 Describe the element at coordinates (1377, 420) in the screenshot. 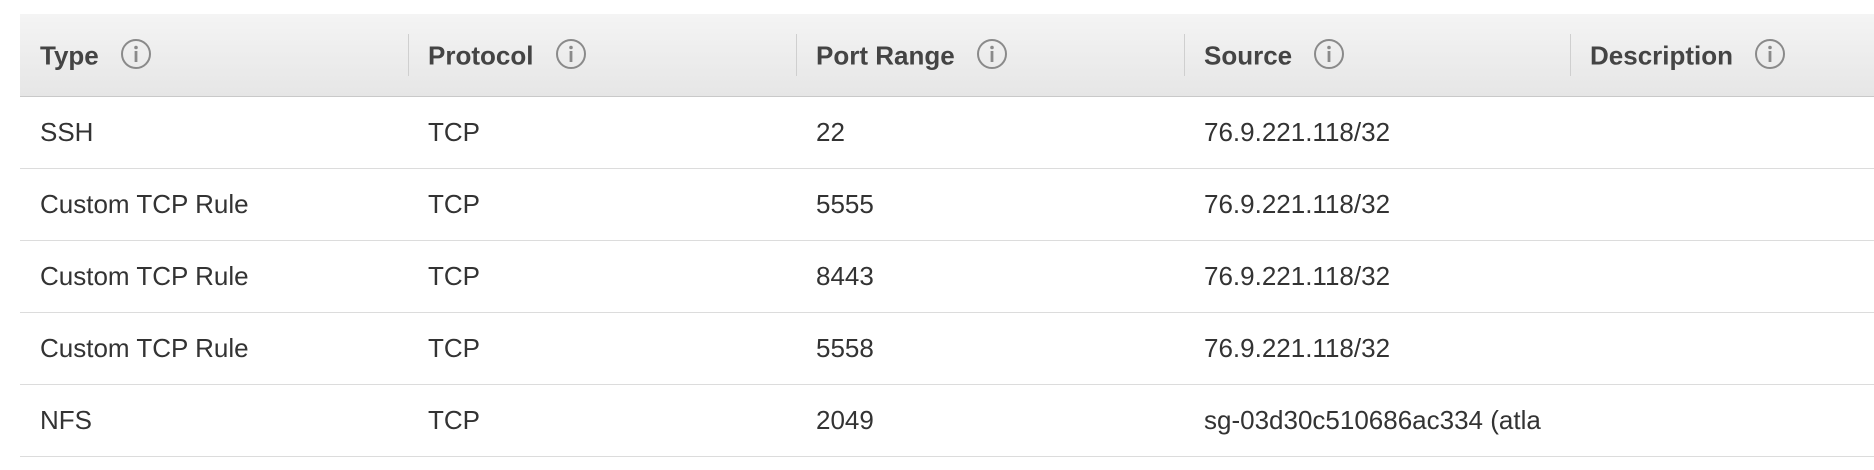

I see `cell-source: sg-03d30c510686ac334 (atla` at that location.